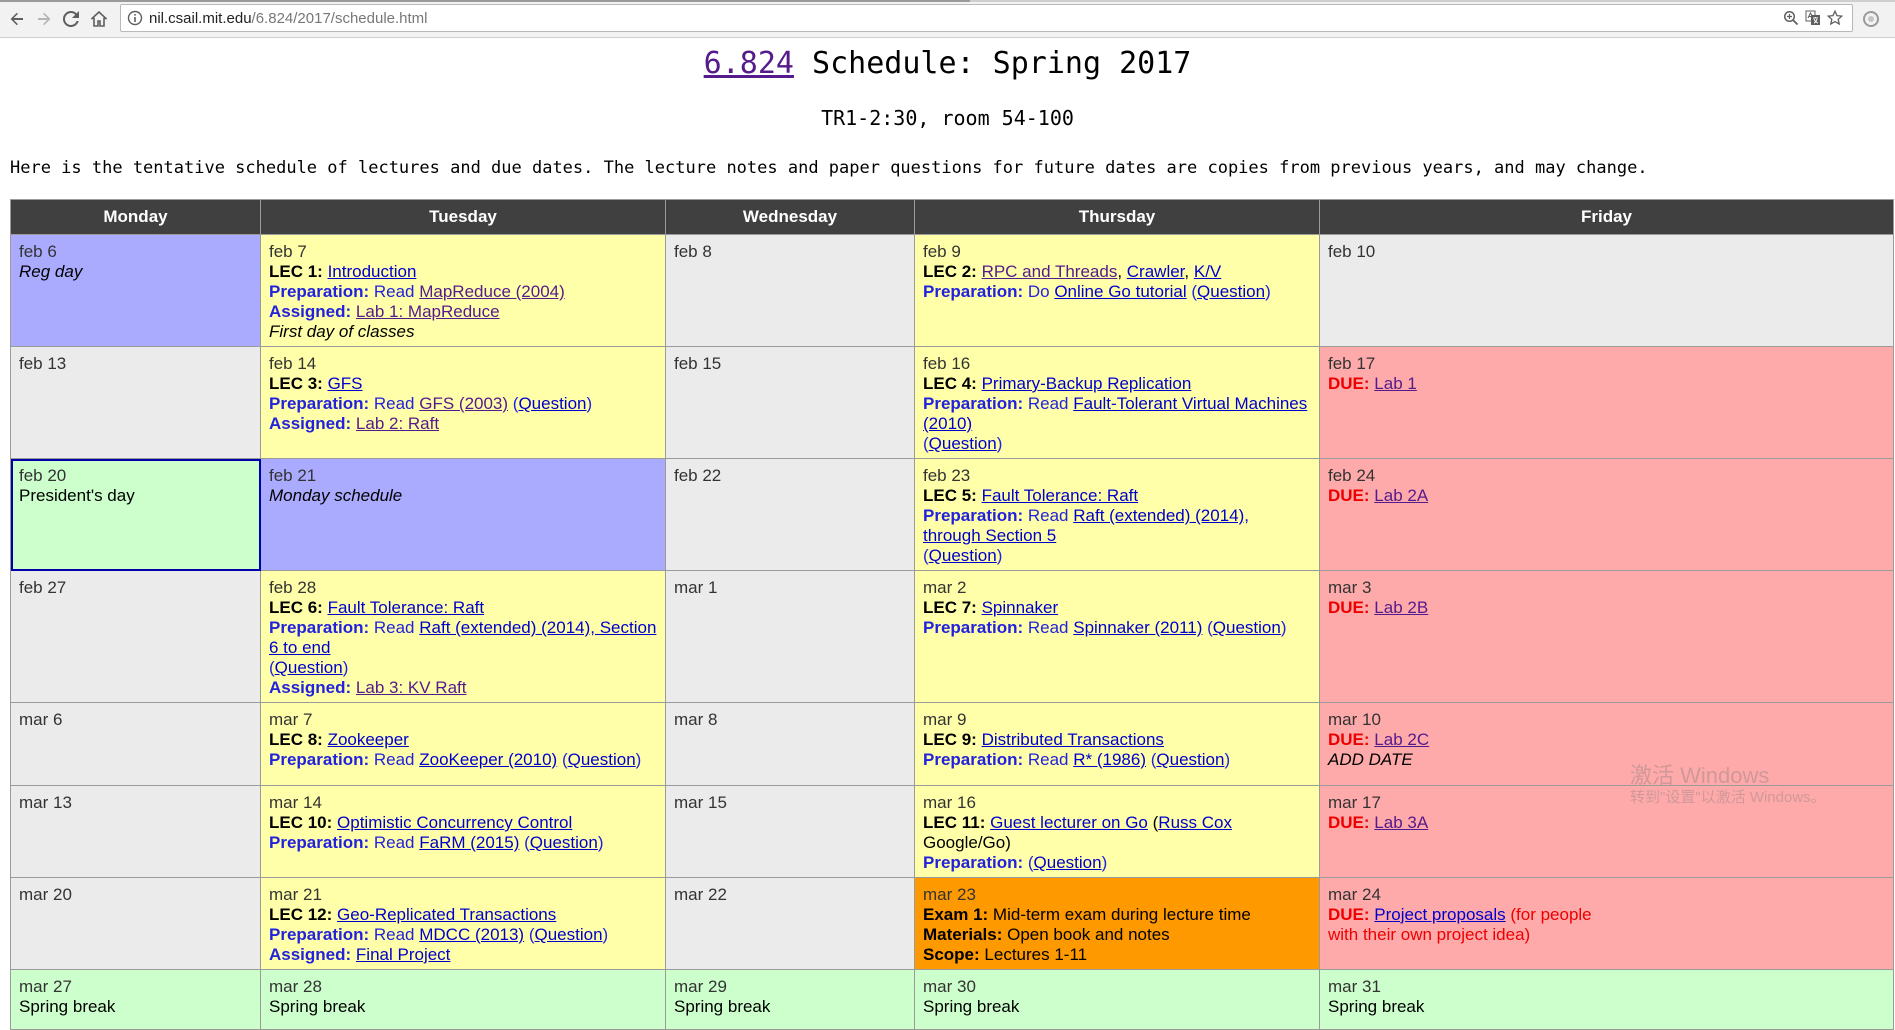  I want to click on schedule-link: GFS, so click(345, 383).